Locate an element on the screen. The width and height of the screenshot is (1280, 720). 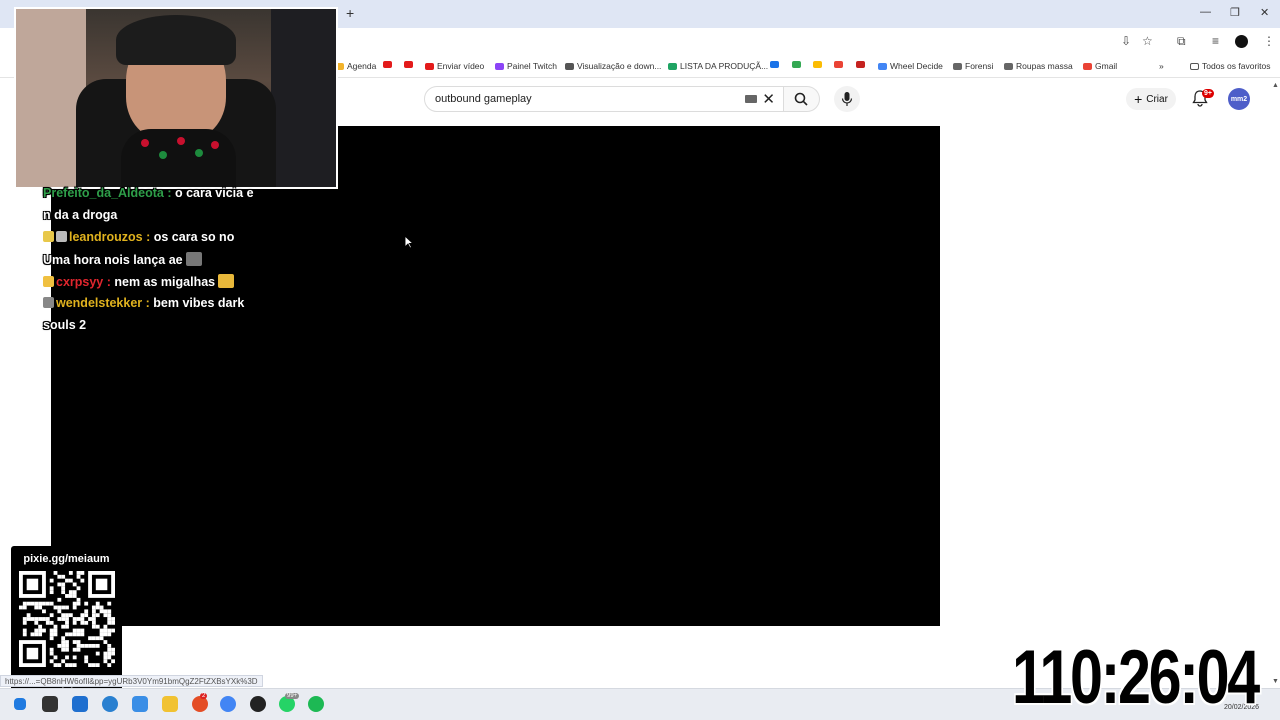
scroll-down-arrow: ▼ is located at coordinates (1275, 681).